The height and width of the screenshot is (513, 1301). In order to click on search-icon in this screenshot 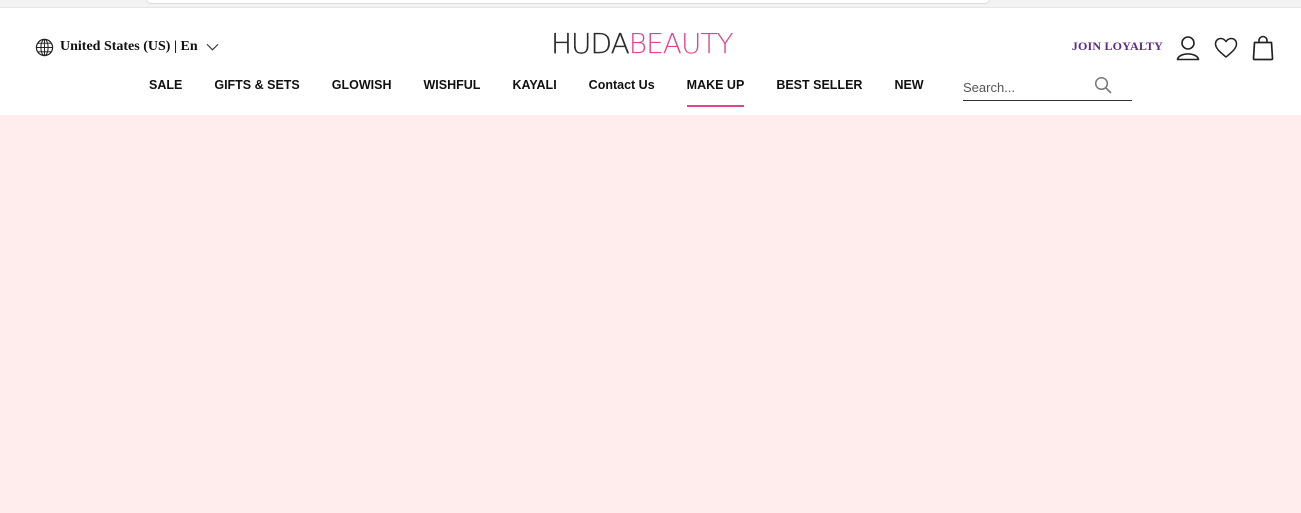, I will do `click(1103, 85)`.